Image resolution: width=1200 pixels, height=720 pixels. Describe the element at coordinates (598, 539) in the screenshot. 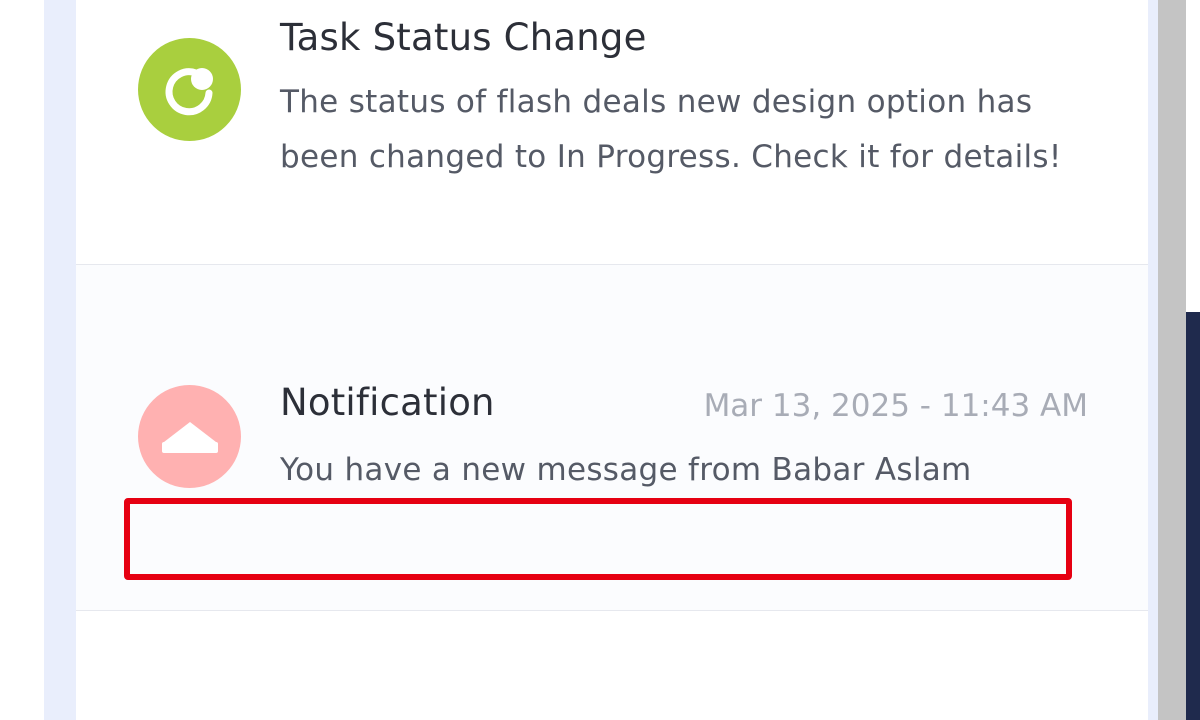

I see `highlight-annotation-box` at that location.